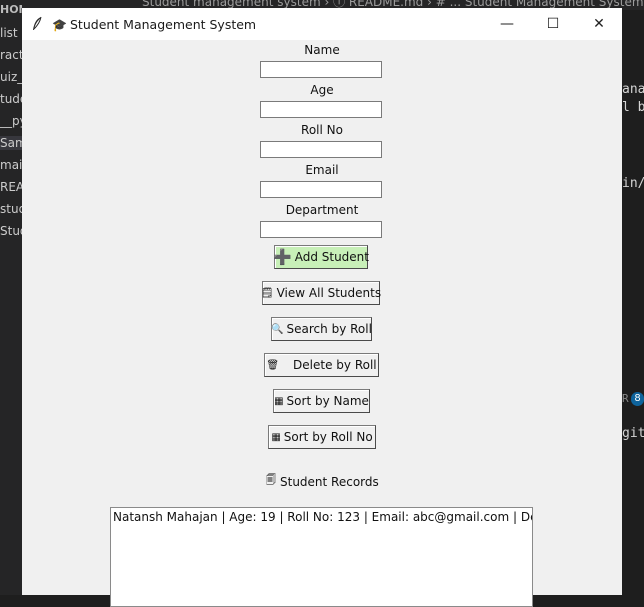  I want to click on window-title: Student Management System, so click(163, 24).